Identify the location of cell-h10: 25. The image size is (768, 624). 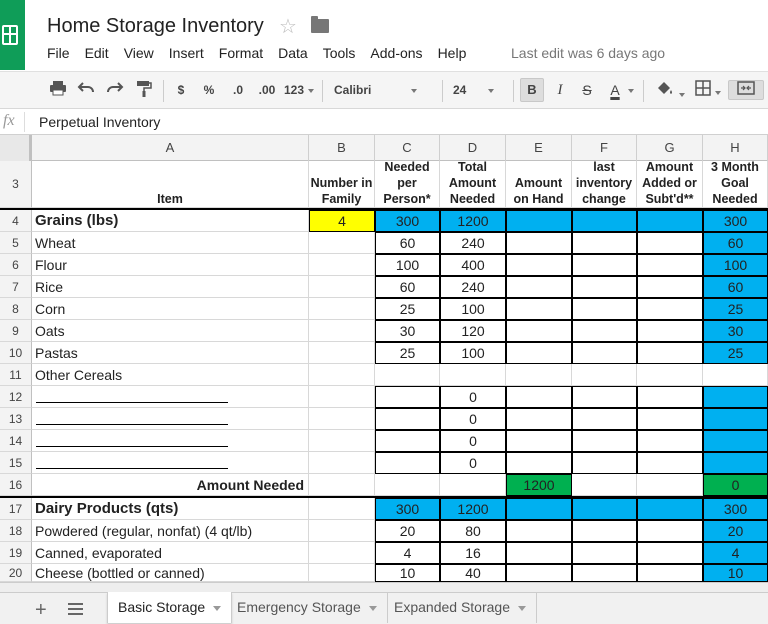
(735, 353).